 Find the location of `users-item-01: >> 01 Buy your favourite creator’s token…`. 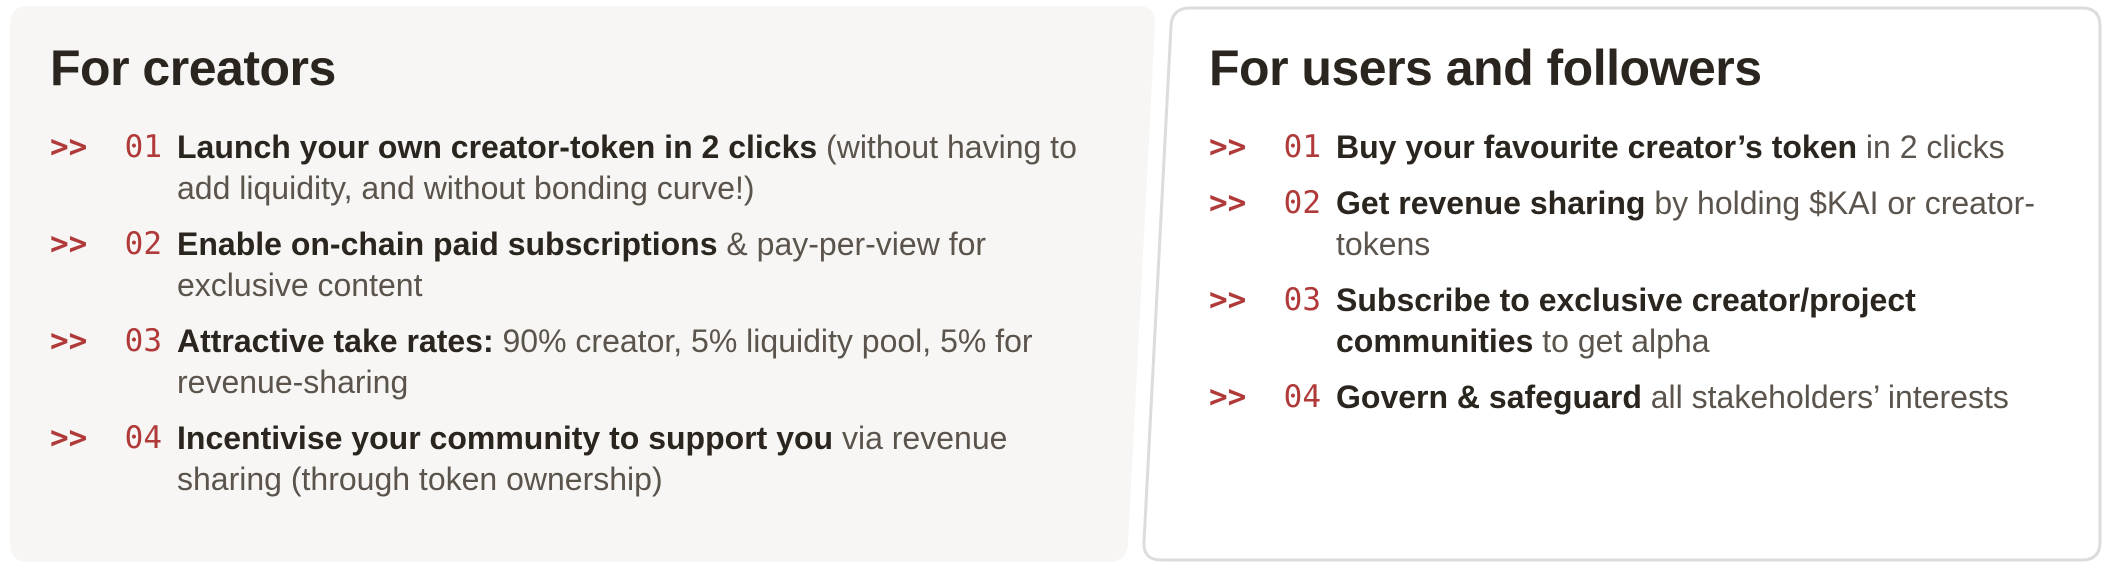

users-item-01: >> 01 Buy your favourite creator’s token… is located at coordinates (1644, 147).